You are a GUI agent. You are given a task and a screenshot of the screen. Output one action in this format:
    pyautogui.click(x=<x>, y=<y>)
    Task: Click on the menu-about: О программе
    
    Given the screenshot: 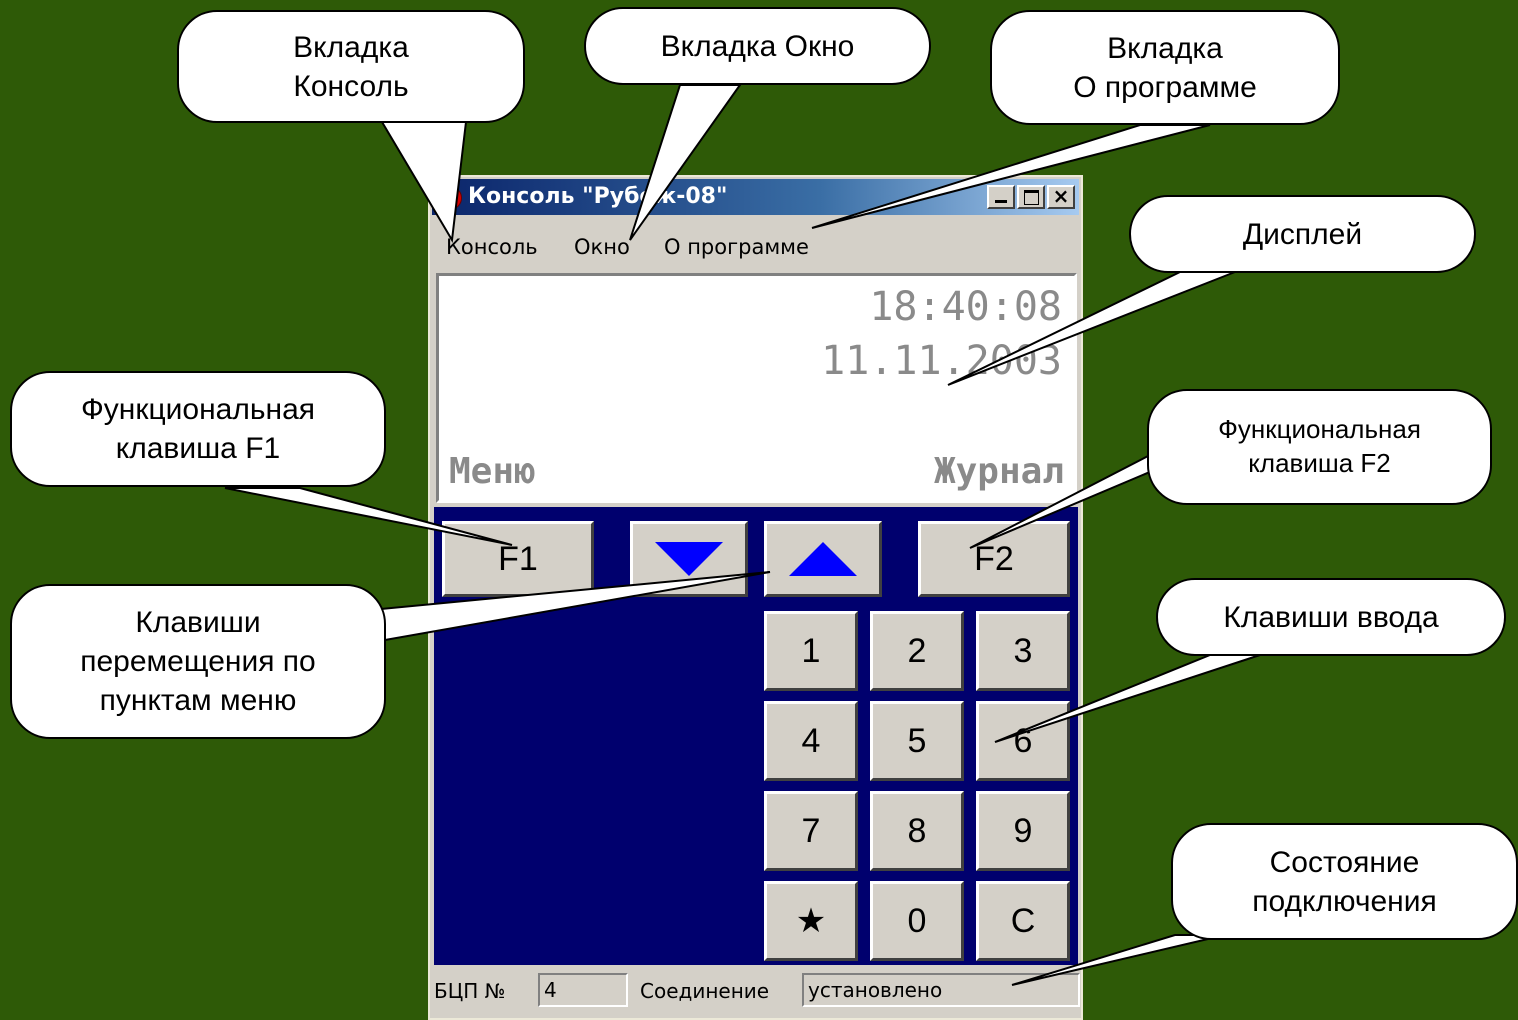 What is the action you would take?
    pyautogui.click(x=736, y=247)
    